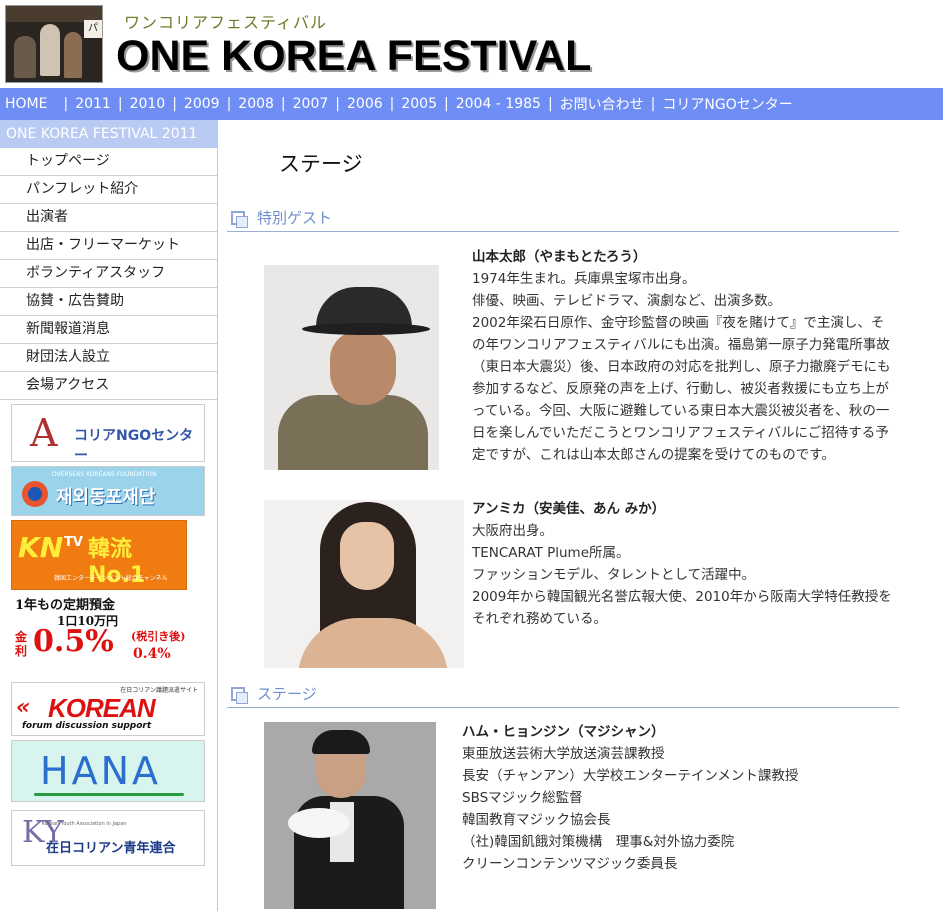  I want to click on page-title: ステージ, so click(321, 164).